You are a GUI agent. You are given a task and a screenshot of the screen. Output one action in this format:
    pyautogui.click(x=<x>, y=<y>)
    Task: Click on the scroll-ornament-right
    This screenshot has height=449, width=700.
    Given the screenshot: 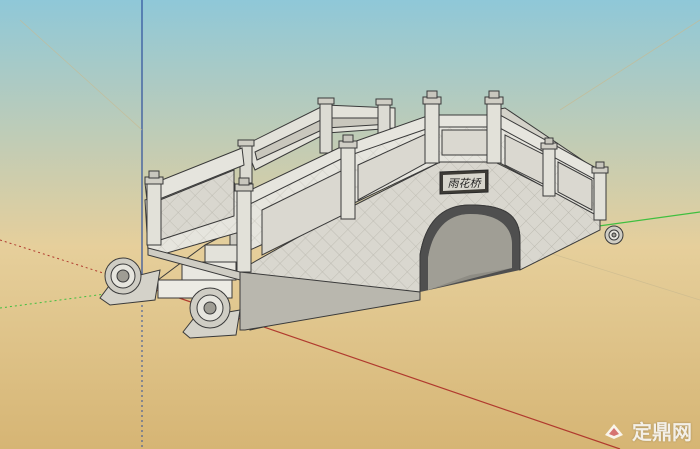 What is the action you would take?
    pyautogui.click(x=614, y=235)
    